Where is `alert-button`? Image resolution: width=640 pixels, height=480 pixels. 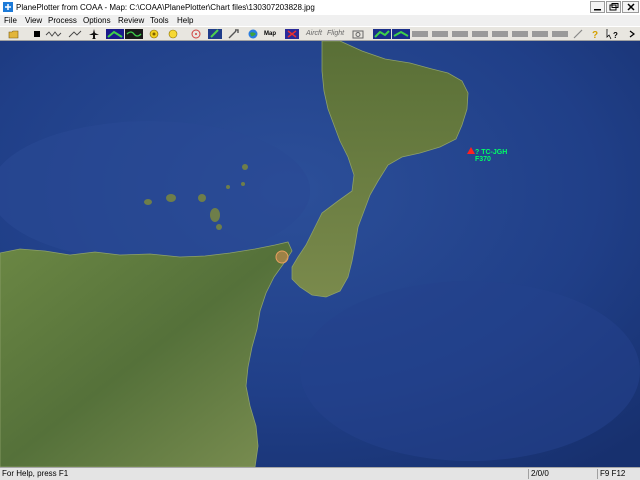
alert-button is located at coordinates (196, 34).